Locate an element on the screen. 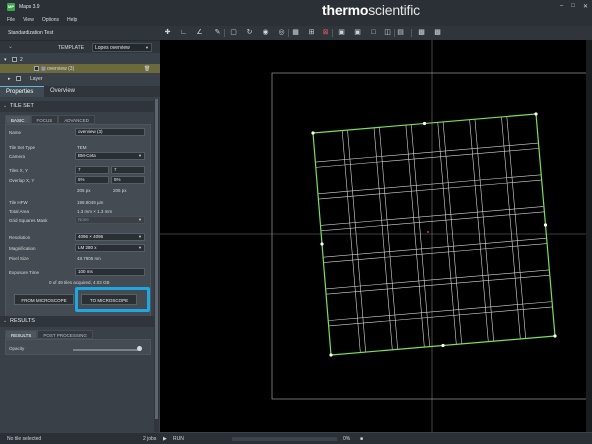  zoom-out-icon: ▣ is located at coordinates (357, 32).